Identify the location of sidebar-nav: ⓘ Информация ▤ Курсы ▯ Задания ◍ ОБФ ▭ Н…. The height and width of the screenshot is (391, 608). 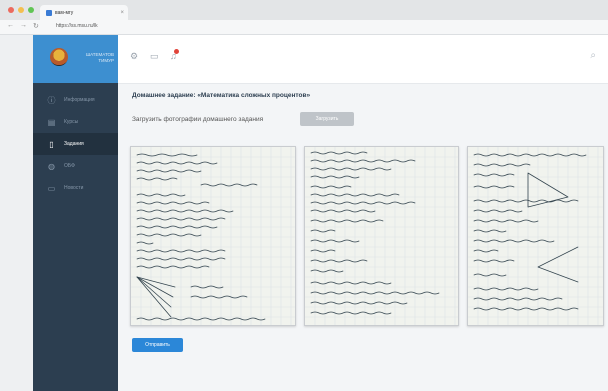
(75, 144).